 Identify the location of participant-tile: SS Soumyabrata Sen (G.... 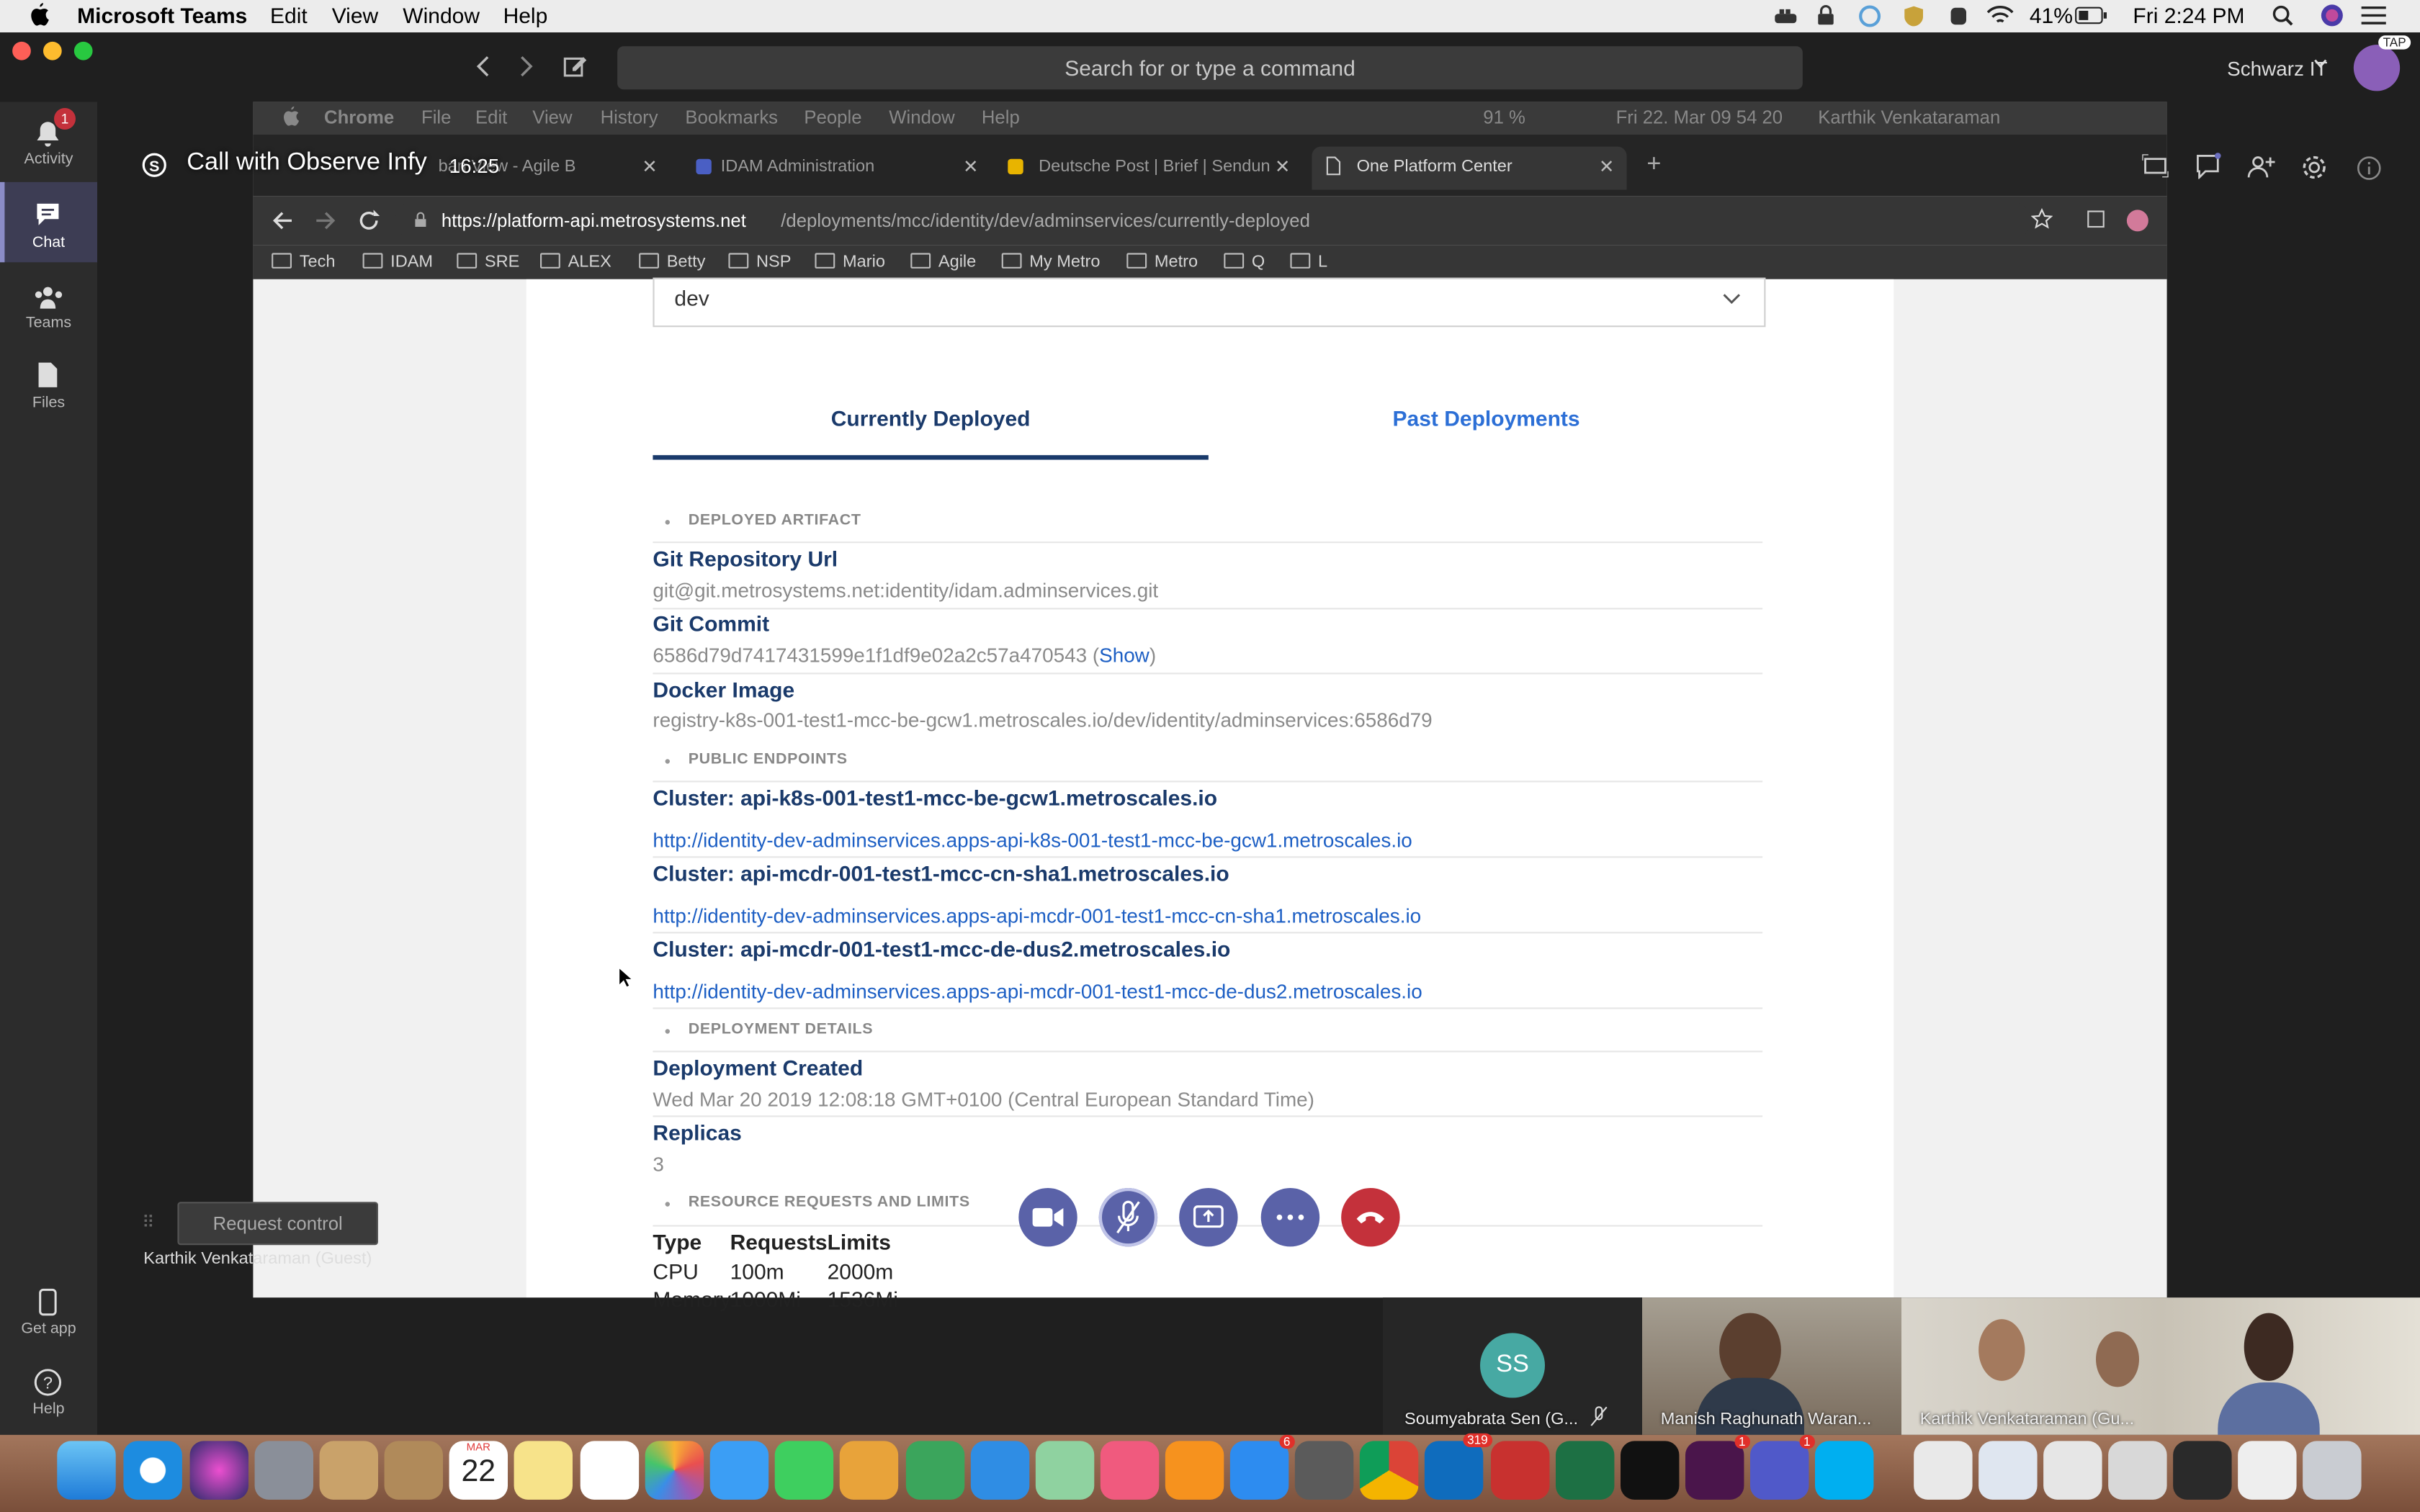
(1512, 1366).